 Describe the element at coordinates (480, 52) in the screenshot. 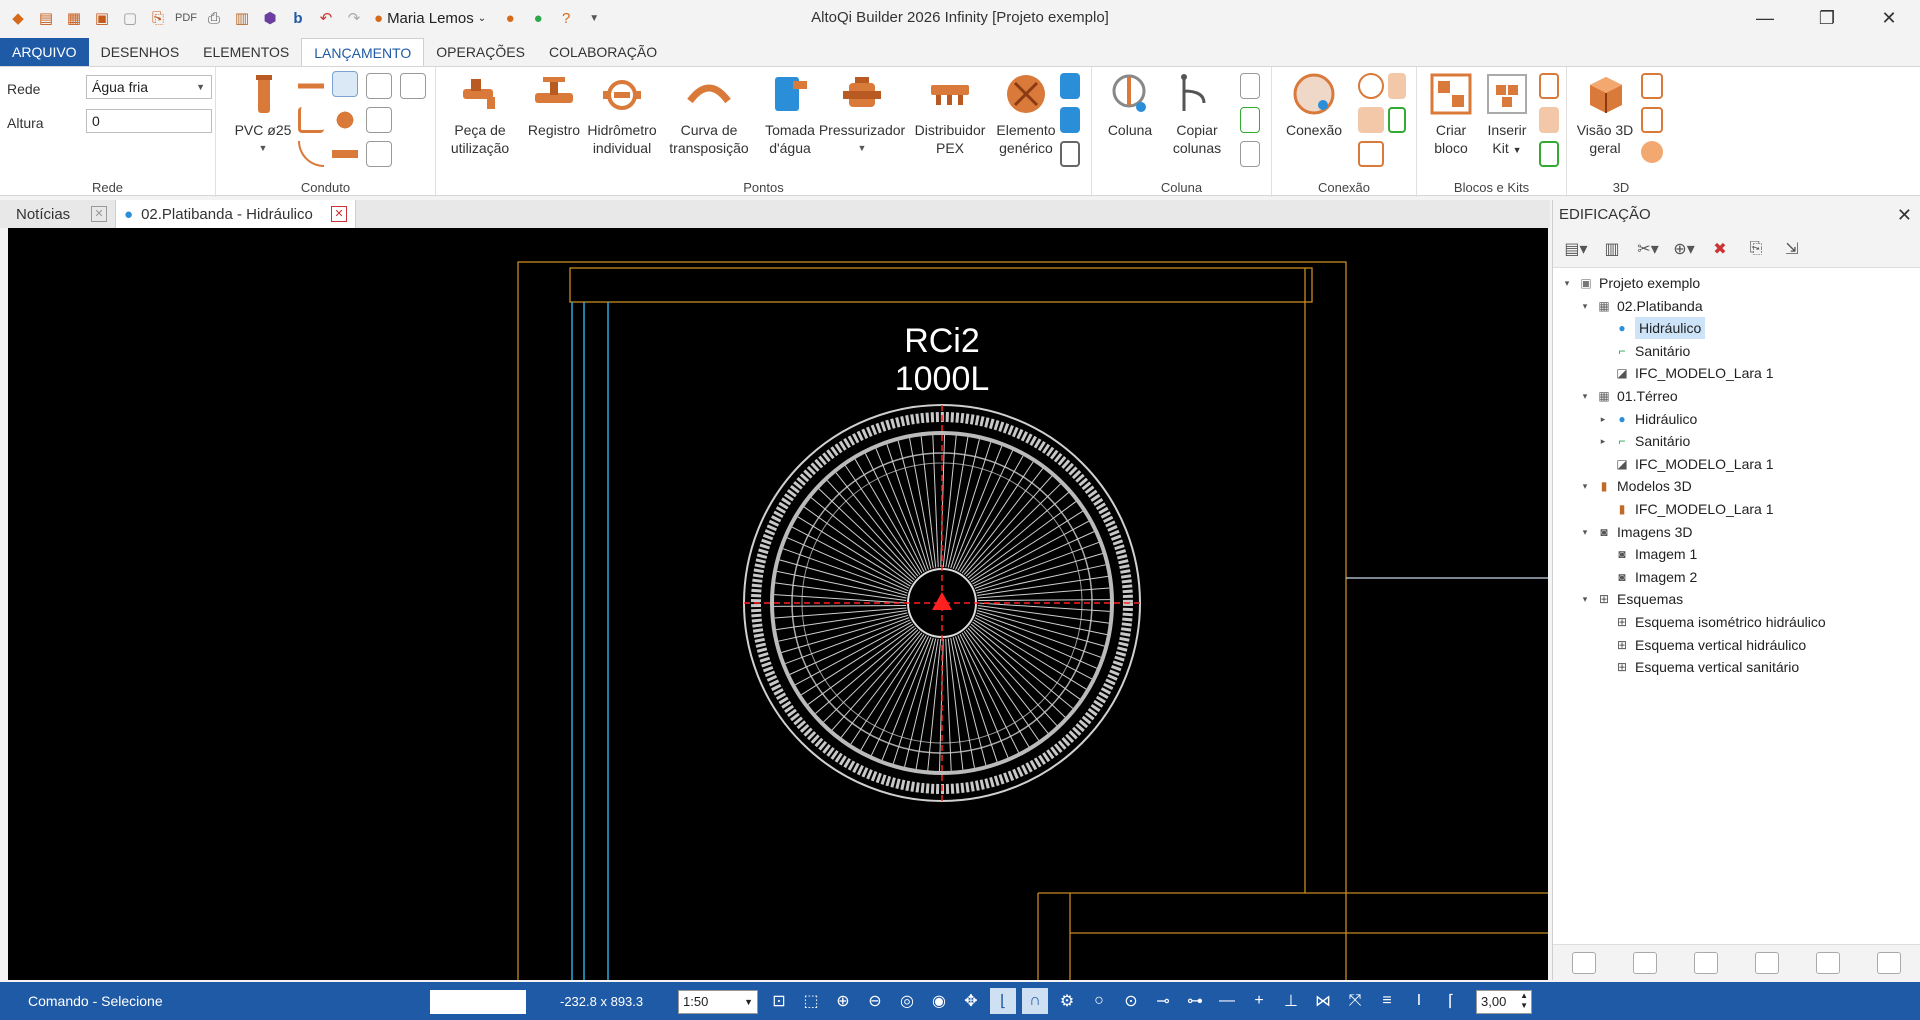

I see `tab-operacoes: OPERAÇÕES` at that location.